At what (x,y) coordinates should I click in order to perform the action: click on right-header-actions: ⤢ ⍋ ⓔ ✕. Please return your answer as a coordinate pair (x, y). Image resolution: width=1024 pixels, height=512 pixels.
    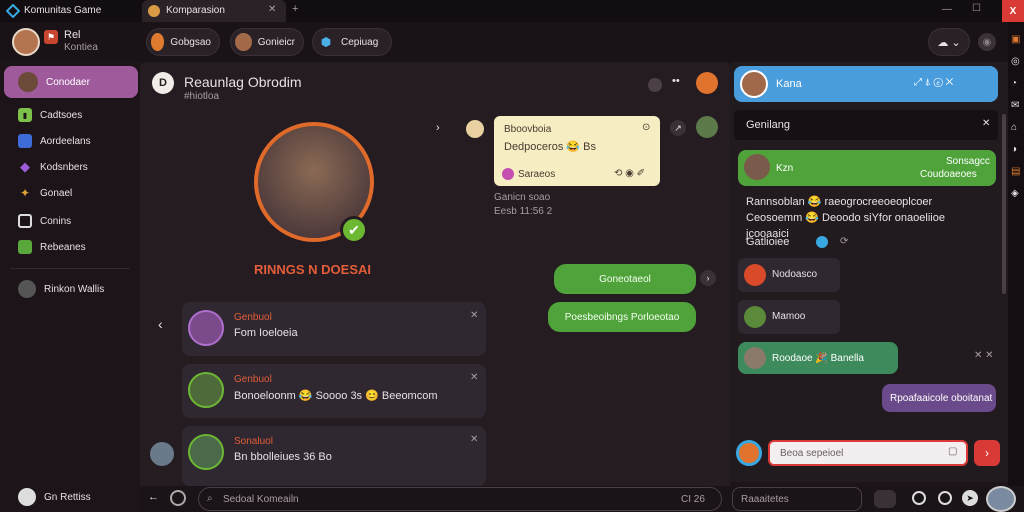
    Looking at the image, I should click on (933, 82).